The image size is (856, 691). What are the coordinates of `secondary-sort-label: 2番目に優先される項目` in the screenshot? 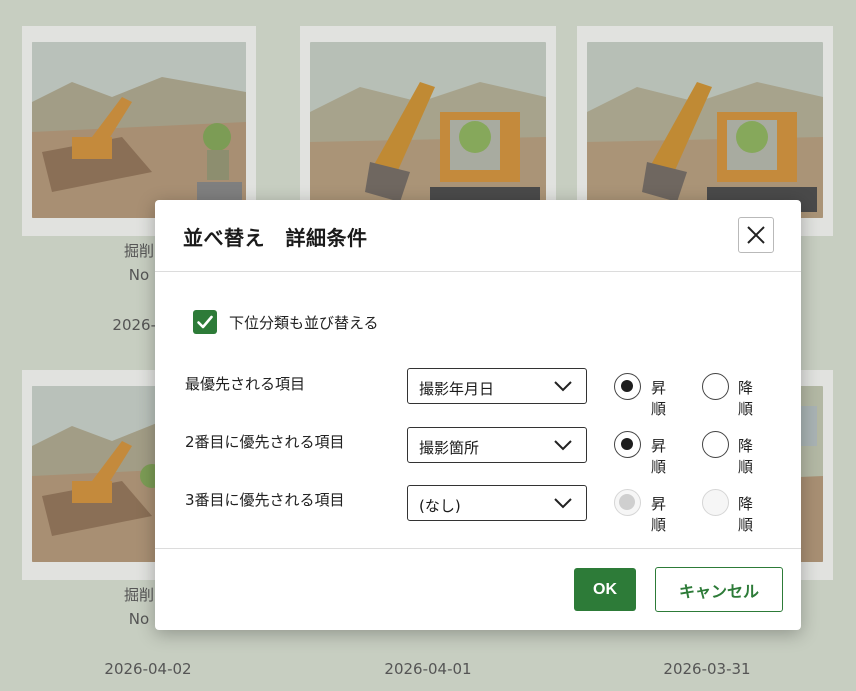 It's located at (265, 442).